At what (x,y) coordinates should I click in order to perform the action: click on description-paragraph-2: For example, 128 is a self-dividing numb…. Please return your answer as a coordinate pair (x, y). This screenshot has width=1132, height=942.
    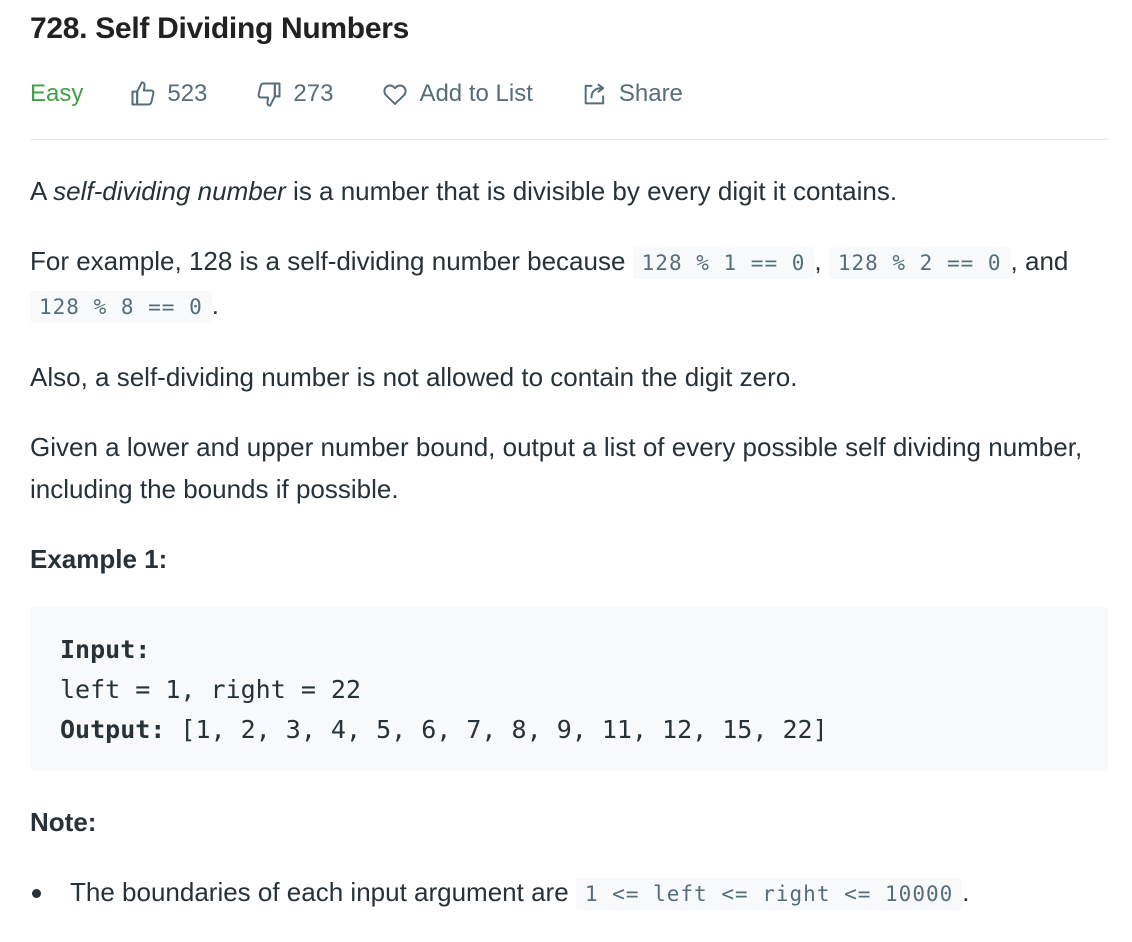
    Looking at the image, I should click on (569, 284).